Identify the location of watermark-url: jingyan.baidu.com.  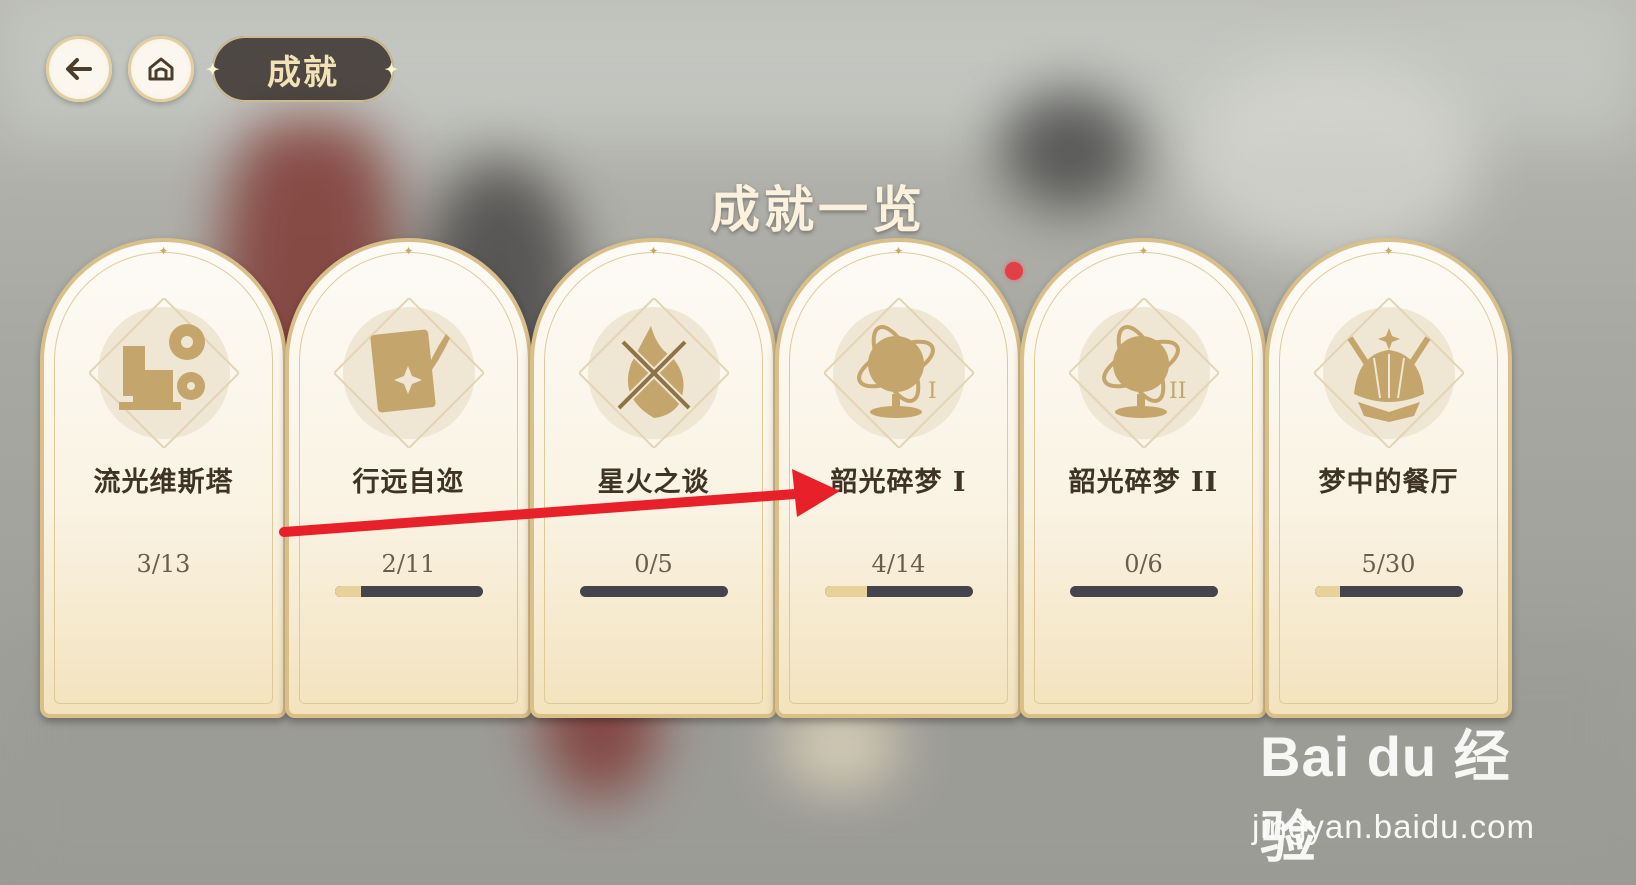
(1393, 826).